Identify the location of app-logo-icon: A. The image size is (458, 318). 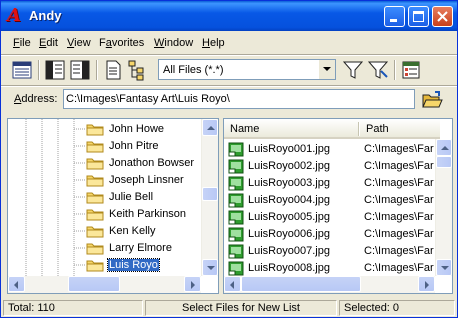
(14, 15).